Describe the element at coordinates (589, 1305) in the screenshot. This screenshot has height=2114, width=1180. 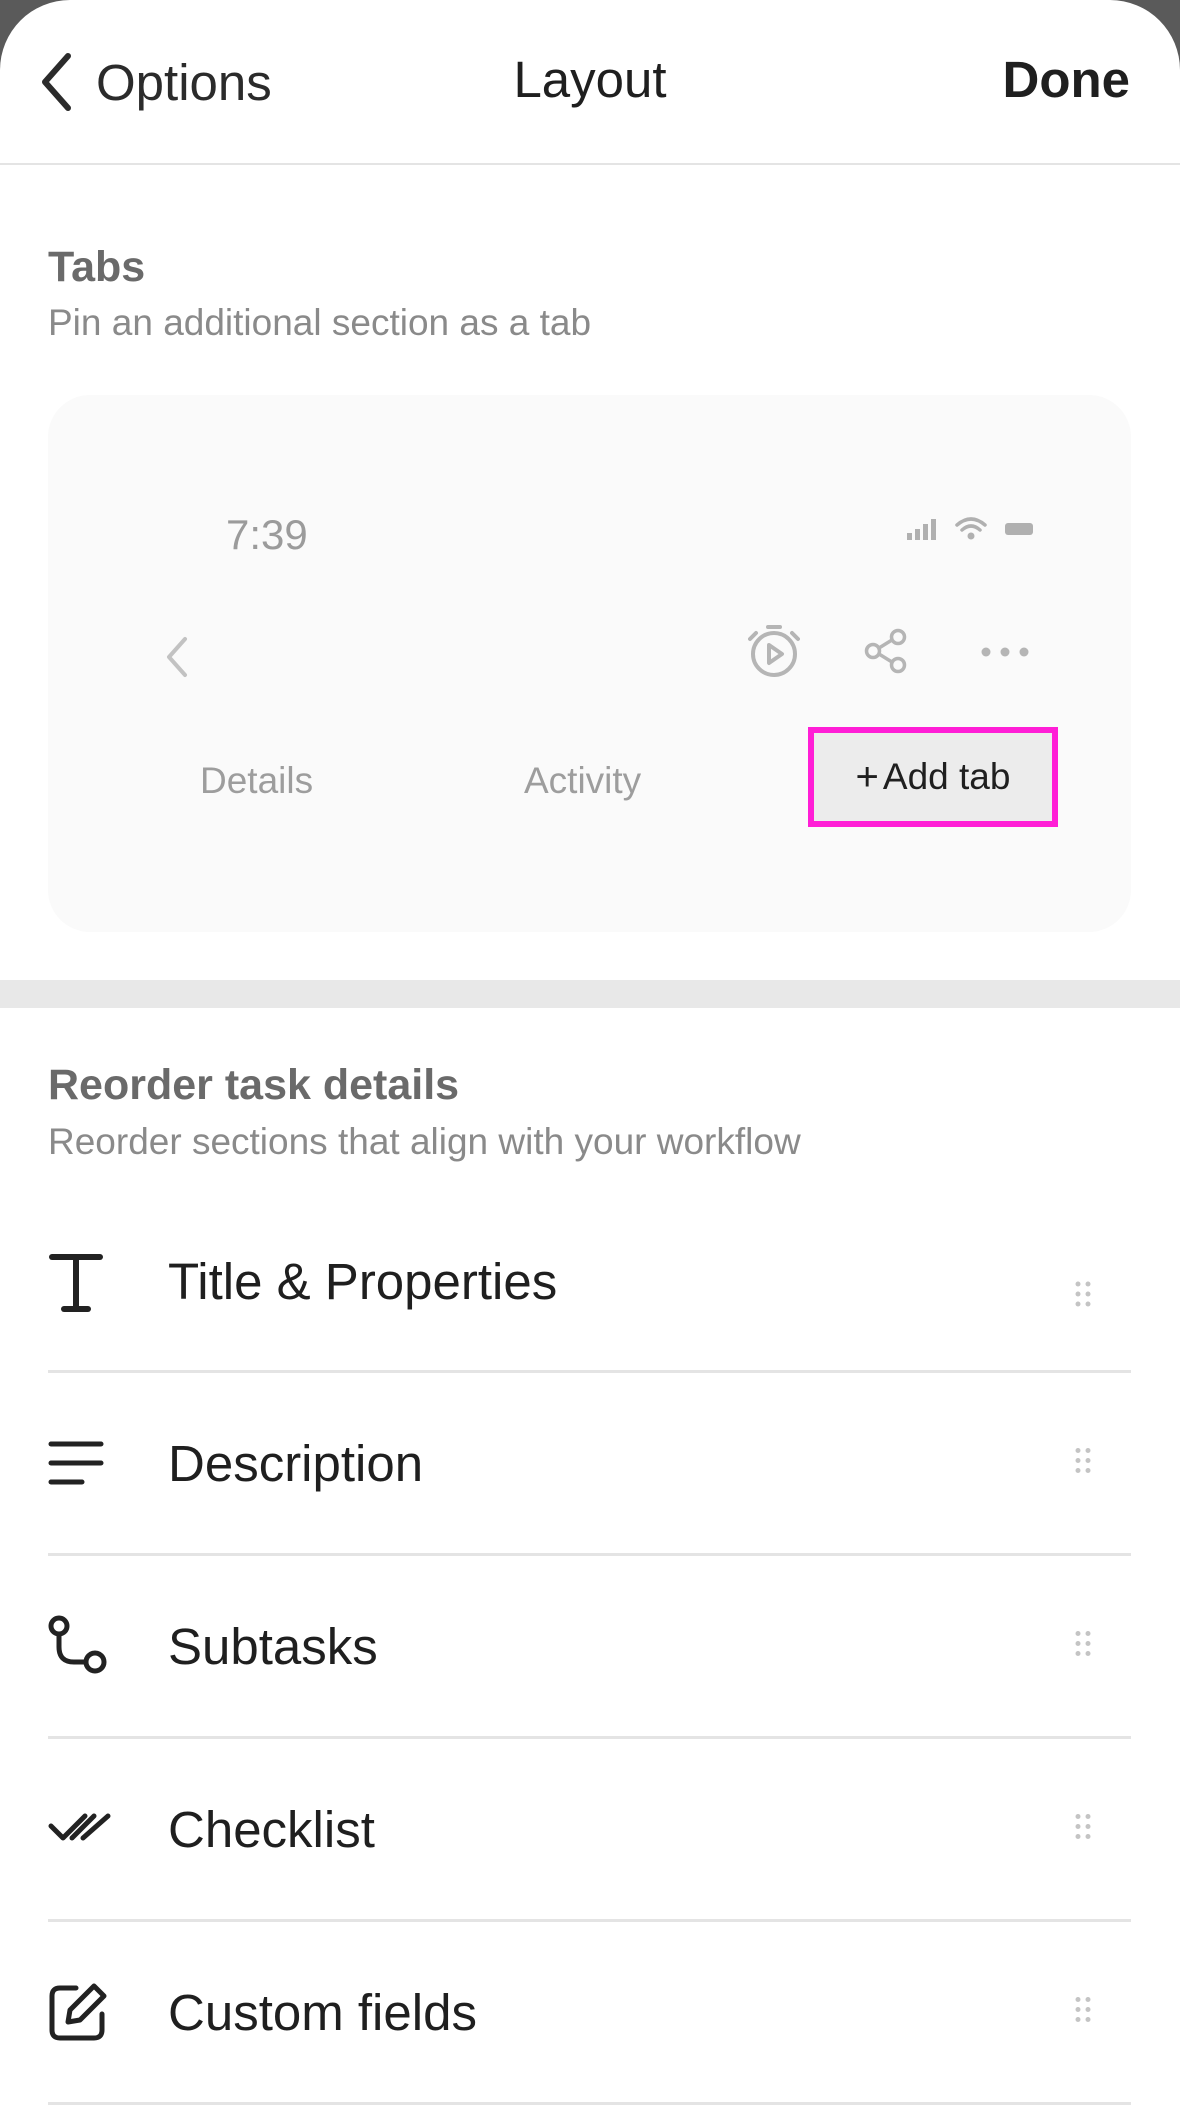
I see `reorder-item-title-properties: Title & Properties` at that location.